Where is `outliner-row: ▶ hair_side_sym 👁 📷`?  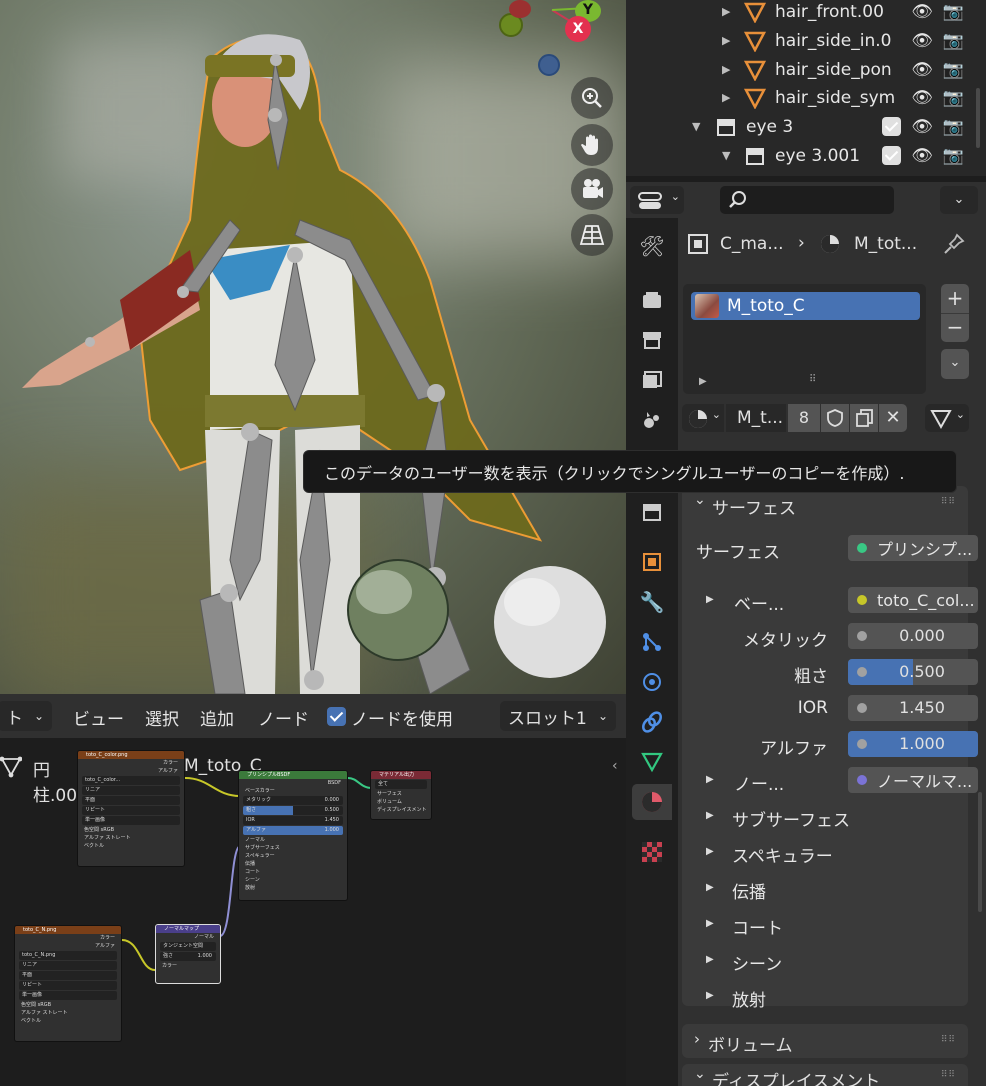
outliner-row: ▶ hair_side_sym 👁 📷 is located at coordinates (806, 97).